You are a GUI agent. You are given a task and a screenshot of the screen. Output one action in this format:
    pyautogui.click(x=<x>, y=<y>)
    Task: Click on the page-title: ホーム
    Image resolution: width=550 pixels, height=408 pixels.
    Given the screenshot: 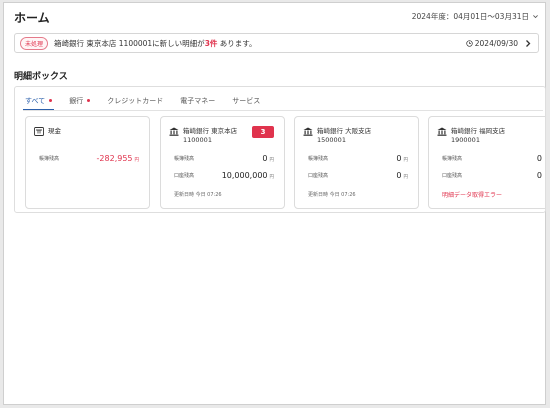 What is the action you would take?
    pyautogui.click(x=32, y=18)
    